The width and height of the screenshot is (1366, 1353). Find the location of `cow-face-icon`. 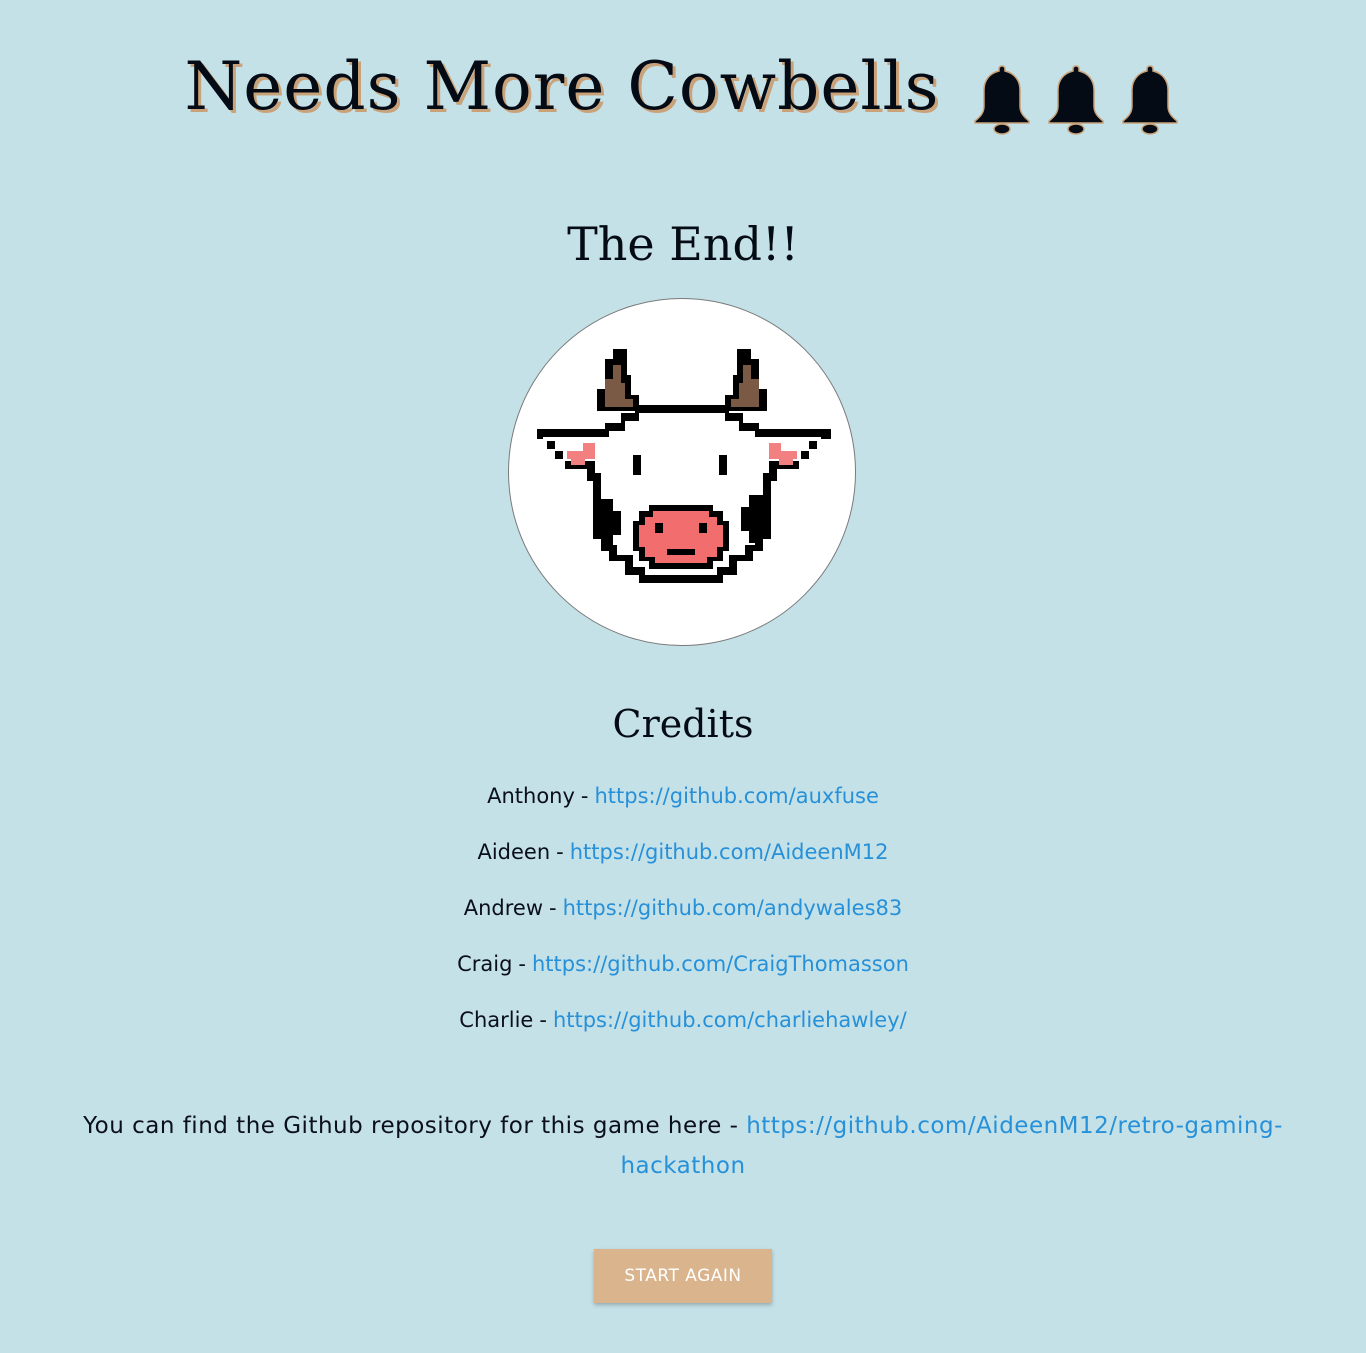

cow-face-icon is located at coordinates (684, 466).